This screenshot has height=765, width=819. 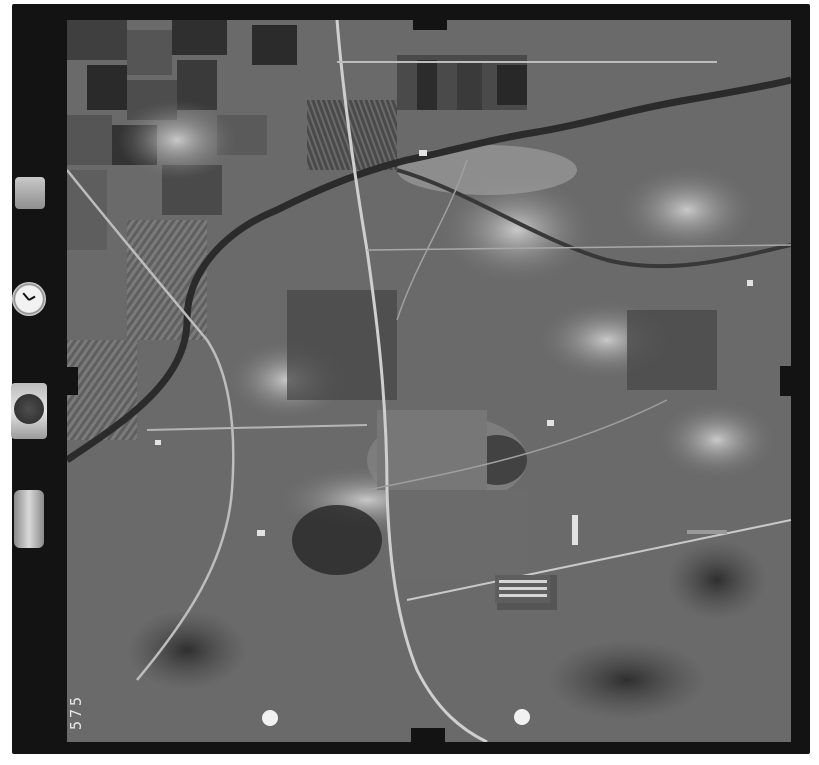 I want to click on building-compound, so click(x=522, y=589).